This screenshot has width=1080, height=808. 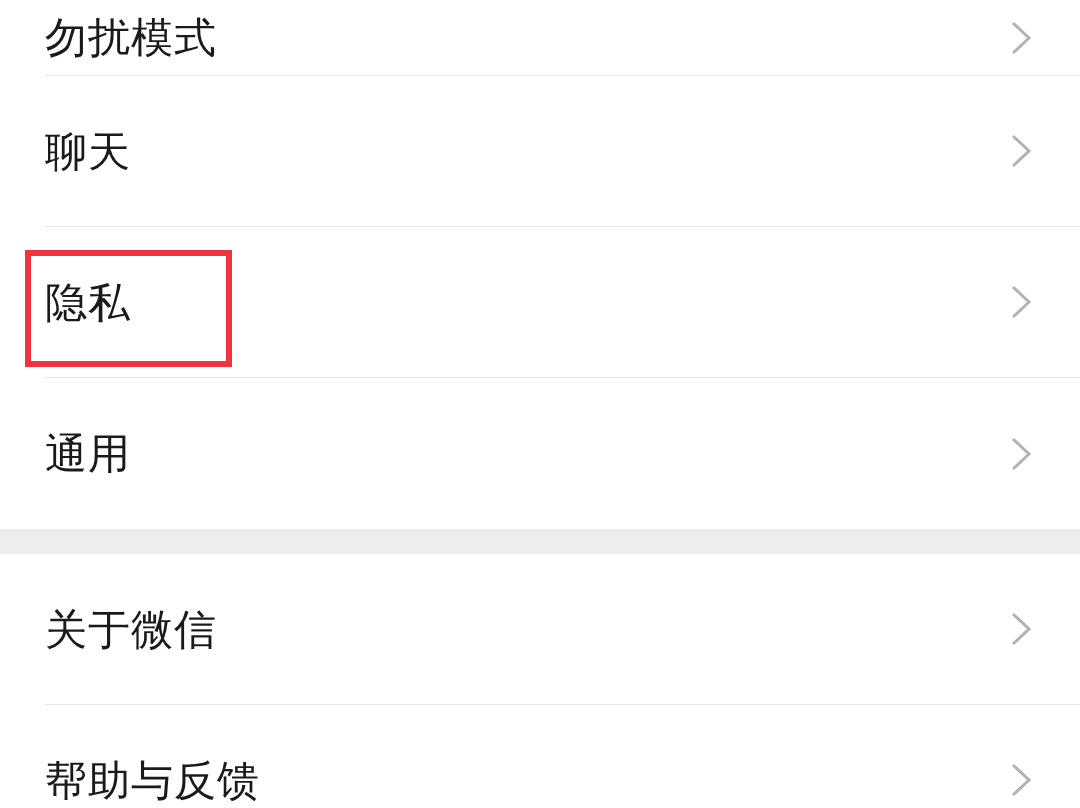 What do you see at coordinates (540, 38) in the screenshot?
I see `settings-item: 勿扰模式` at bounding box center [540, 38].